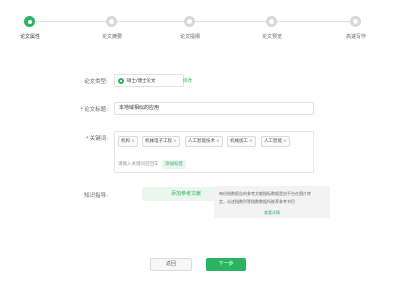  What do you see at coordinates (121, 81) in the screenshot?
I see `radio-selected-icon` at bounding box center [121, 81].